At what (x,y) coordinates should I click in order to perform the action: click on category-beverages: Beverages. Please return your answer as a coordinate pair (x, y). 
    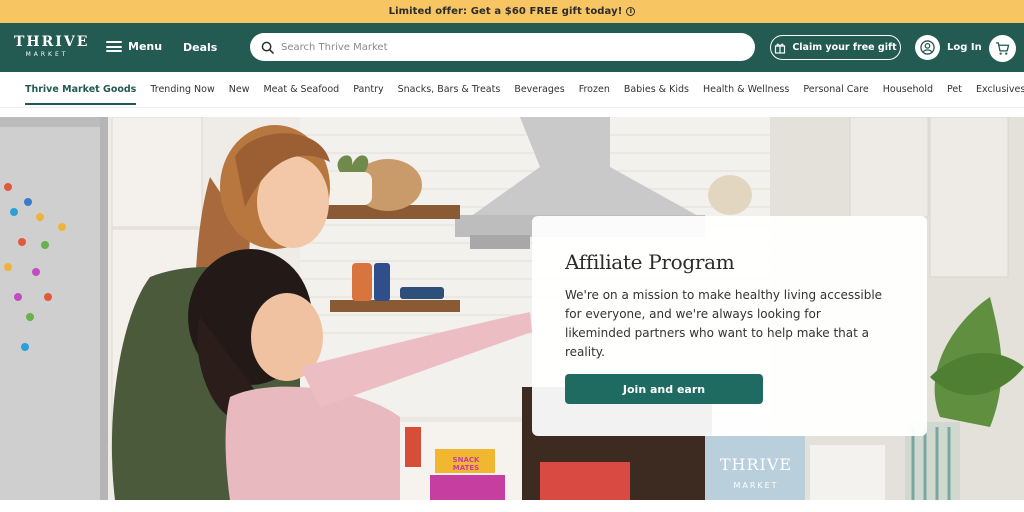
    Looking at the image, I should click on (539, 90).